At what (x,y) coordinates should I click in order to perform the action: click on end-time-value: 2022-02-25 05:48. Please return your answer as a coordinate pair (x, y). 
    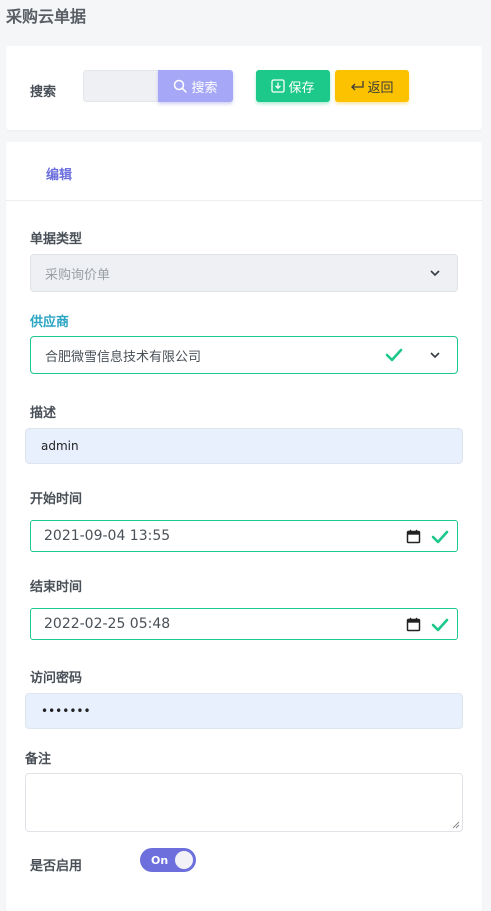
    Looking at the image, I should click on (107, 624).